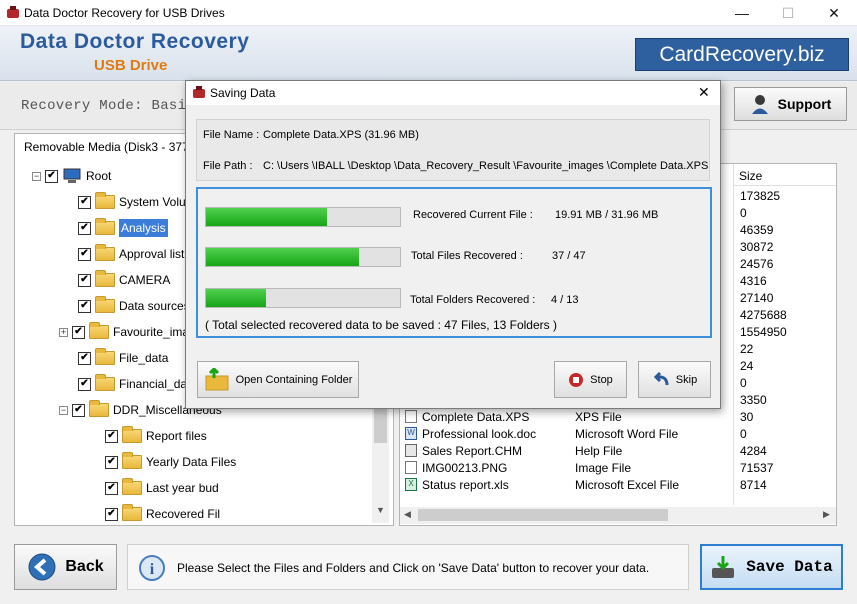 This screenshot has height=604, width=857. I want to click on open-containing-folder-button: Open Containing Folder, so click(278, 379).